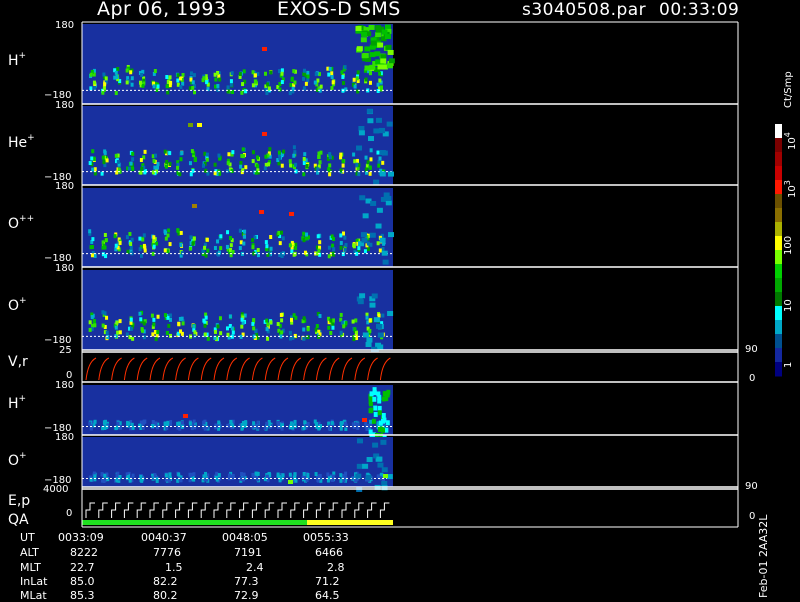 The height and width of the screenshot is (602, 800). What do you see at coordinates (17, 403) in the screenshot?
I see `panel-label-h2: H+` at bounding box center [17, 403].